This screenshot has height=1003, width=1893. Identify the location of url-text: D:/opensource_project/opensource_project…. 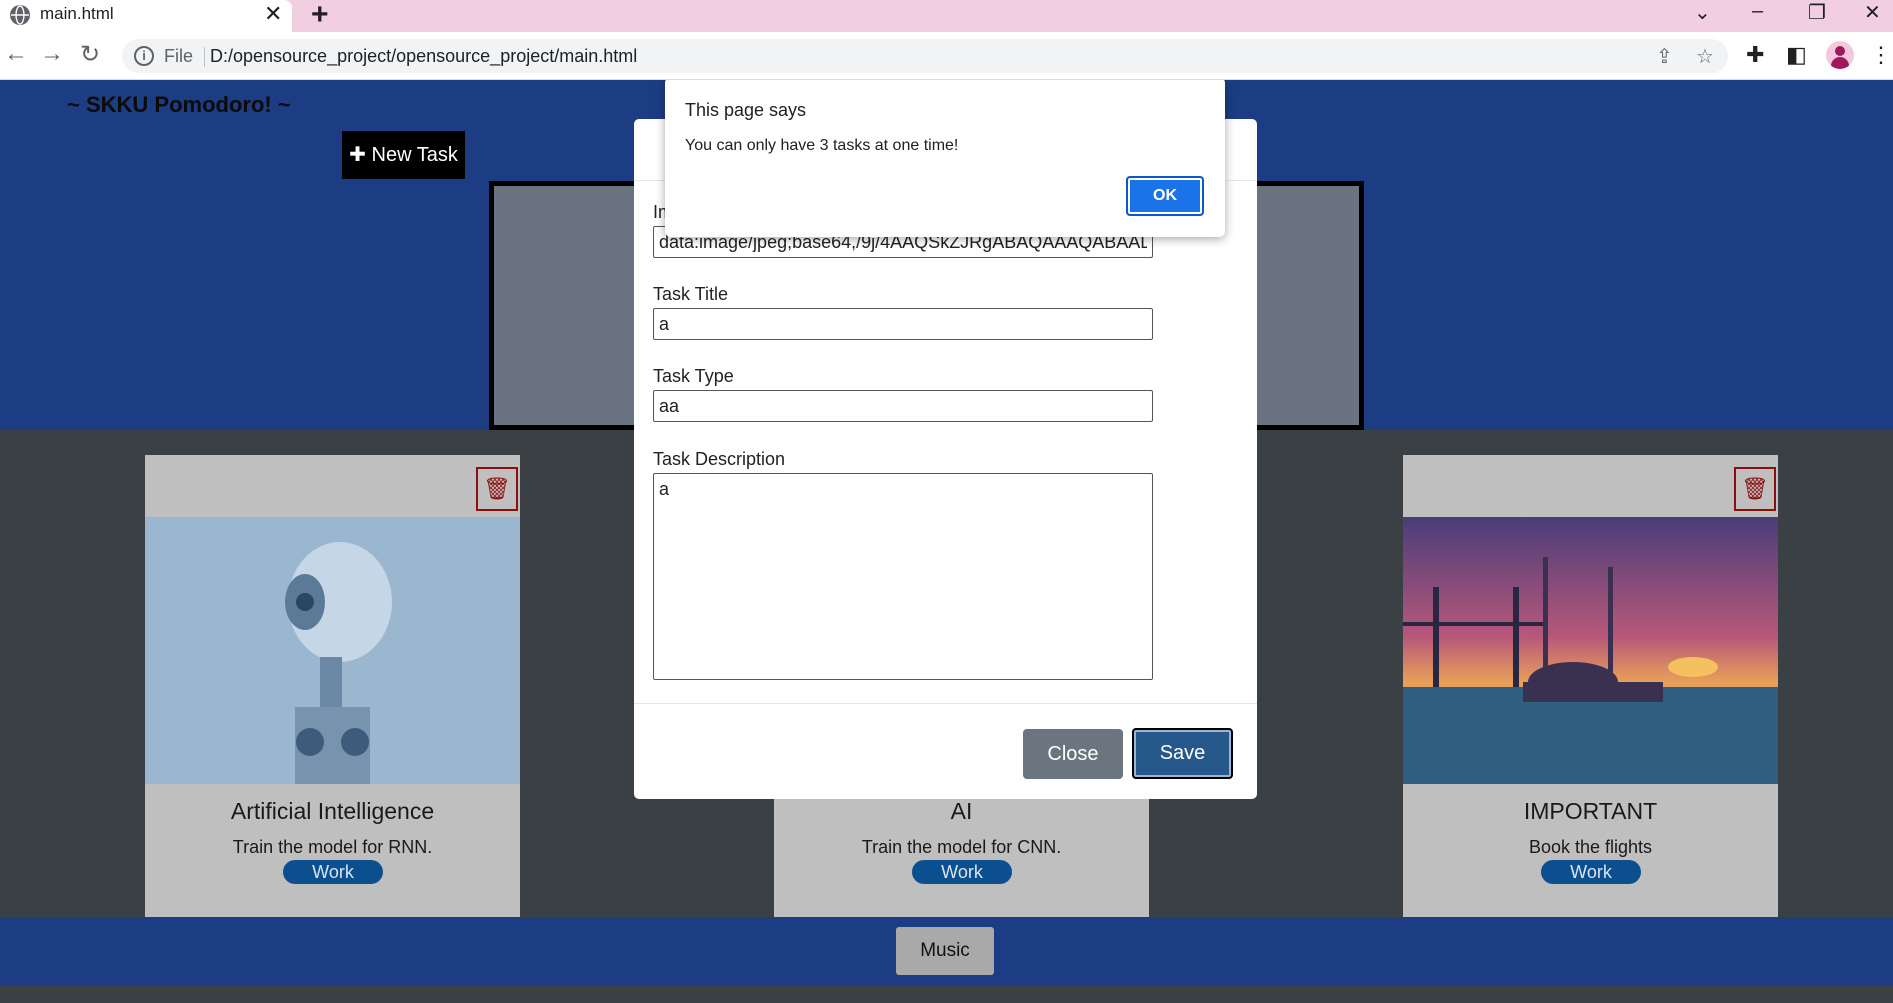
(423, 56).